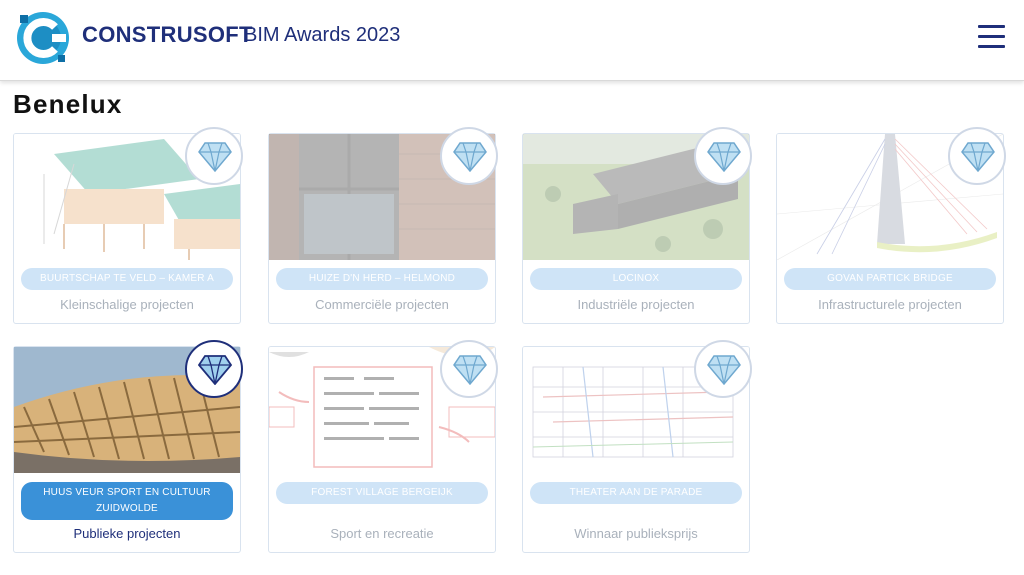  What do you see at coordinates (636, 304) in the screenshot?
I see `project-category: Industriële projecten` at bounding box center [636, 304].